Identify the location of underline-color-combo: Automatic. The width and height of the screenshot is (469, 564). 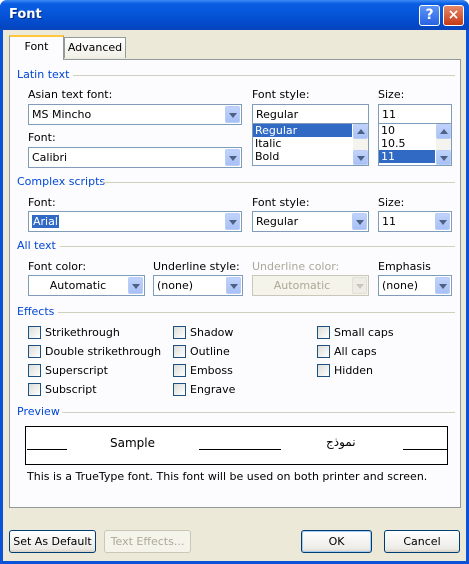
(310, 285).